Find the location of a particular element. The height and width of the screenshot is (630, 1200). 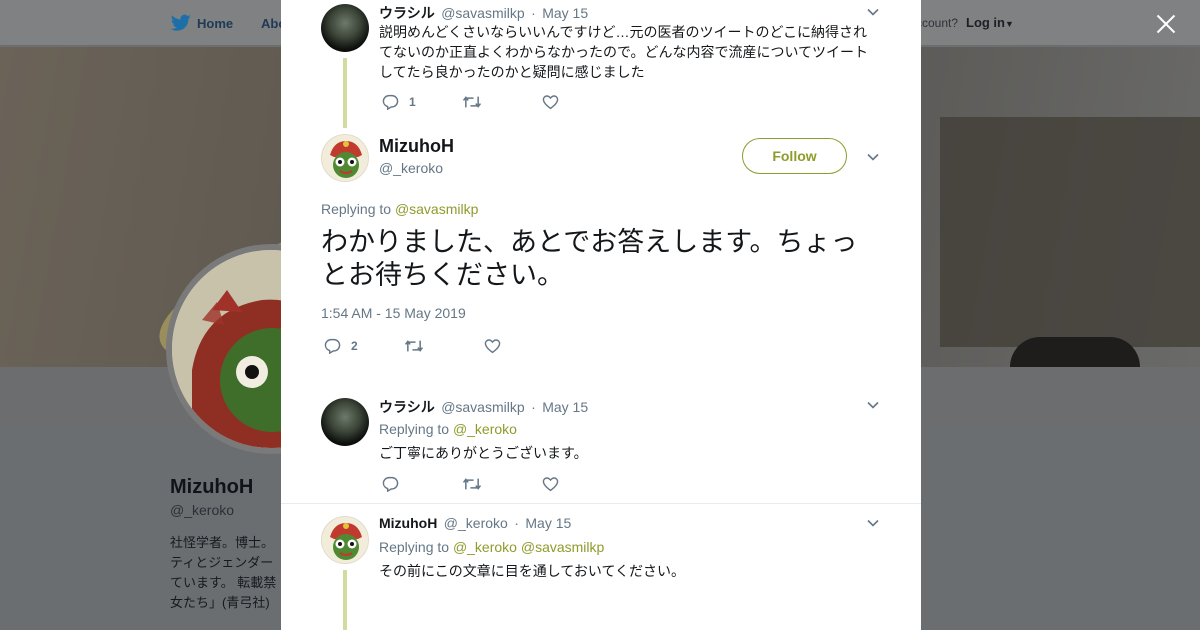

bio-line: ています。 転載禁 is located at coordinates (223, 582).